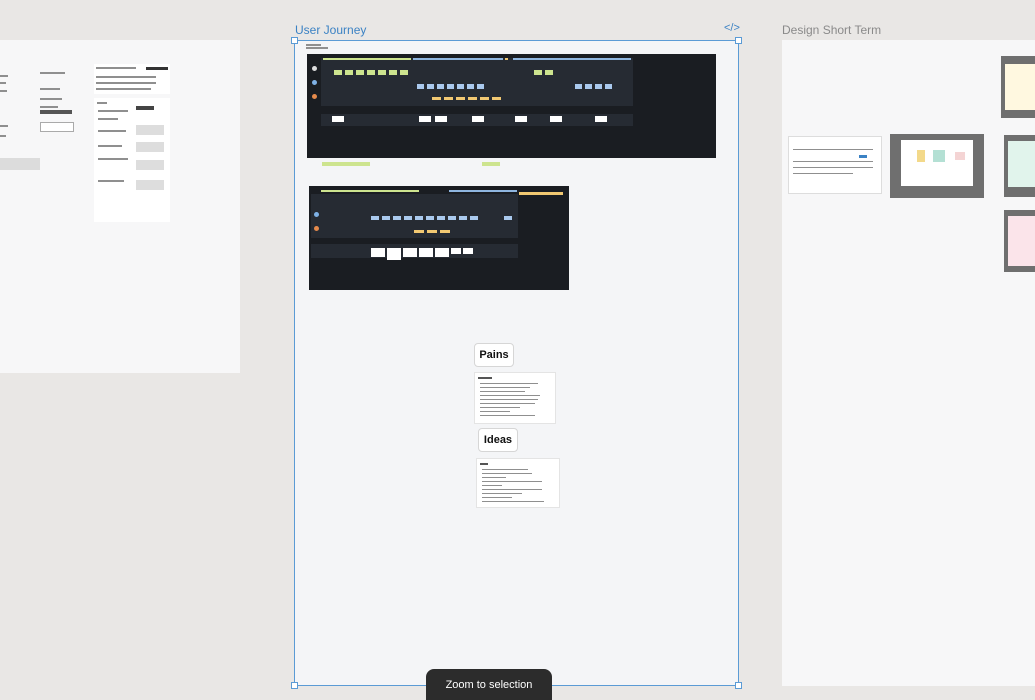  Describe the element at coordinates (738, 685) in the screenshot. I see `resize-handle-bottom-right` at that location.